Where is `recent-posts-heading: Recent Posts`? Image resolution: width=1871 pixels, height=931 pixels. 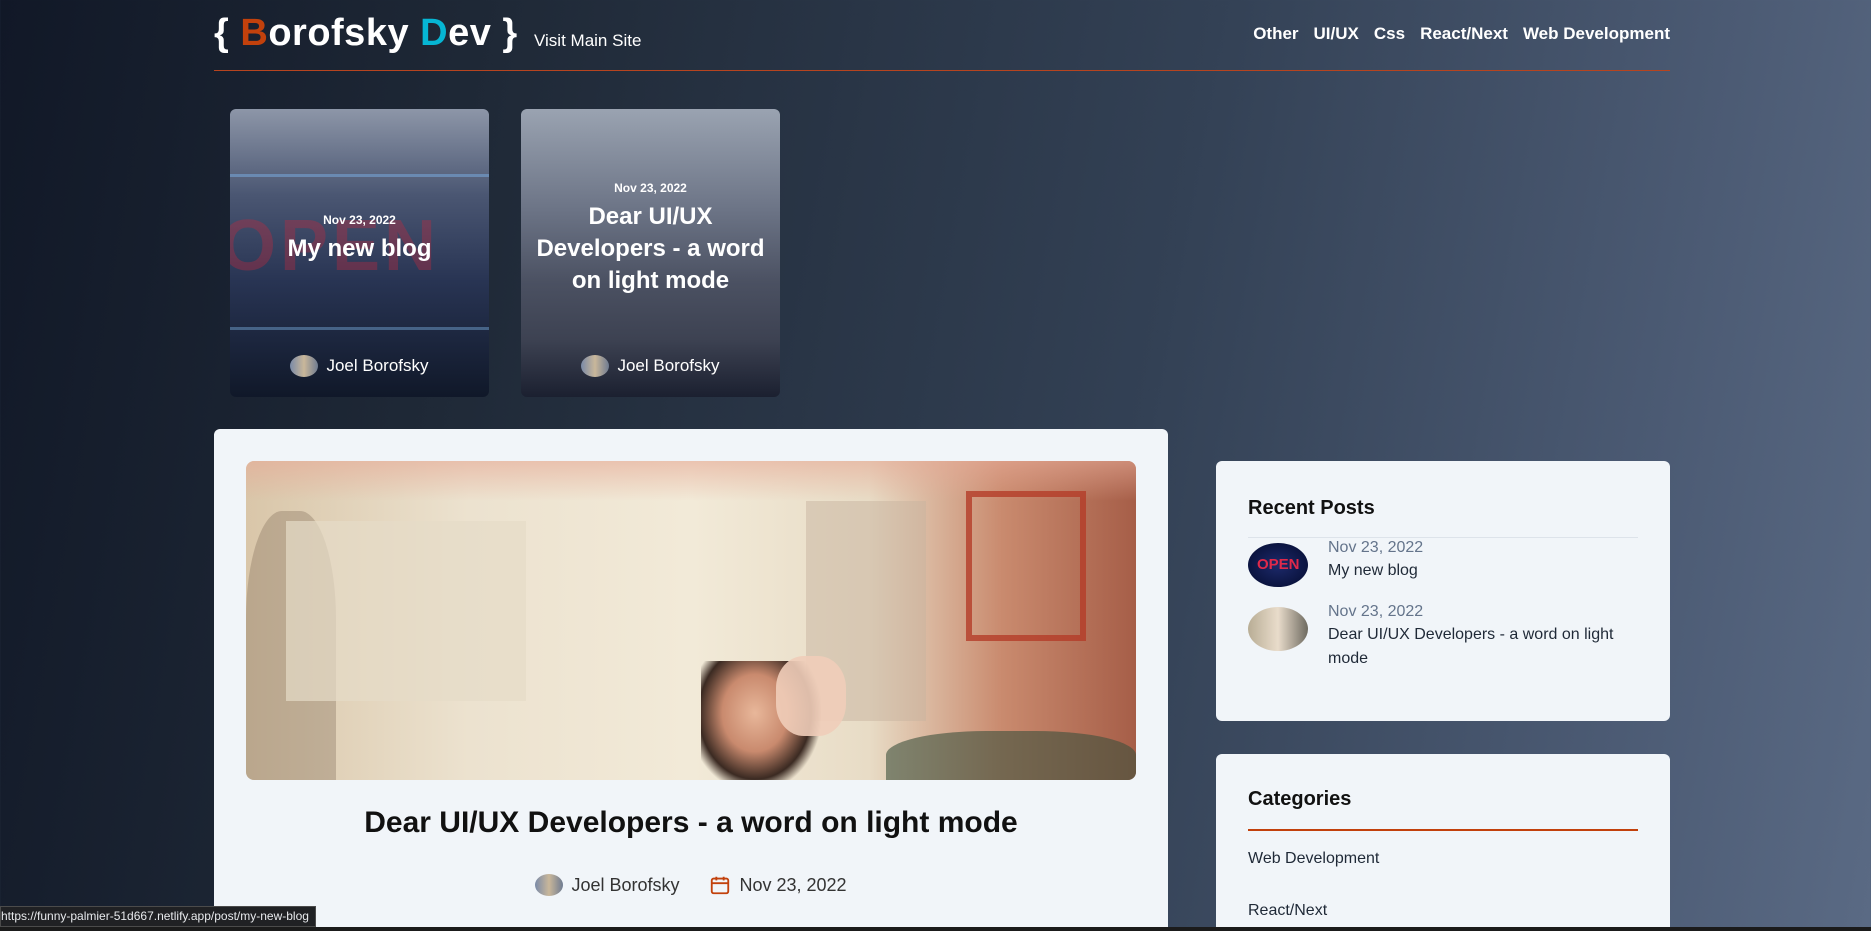 recent-posts-heading: Recent Posts is located at coordinates (1311, 508).